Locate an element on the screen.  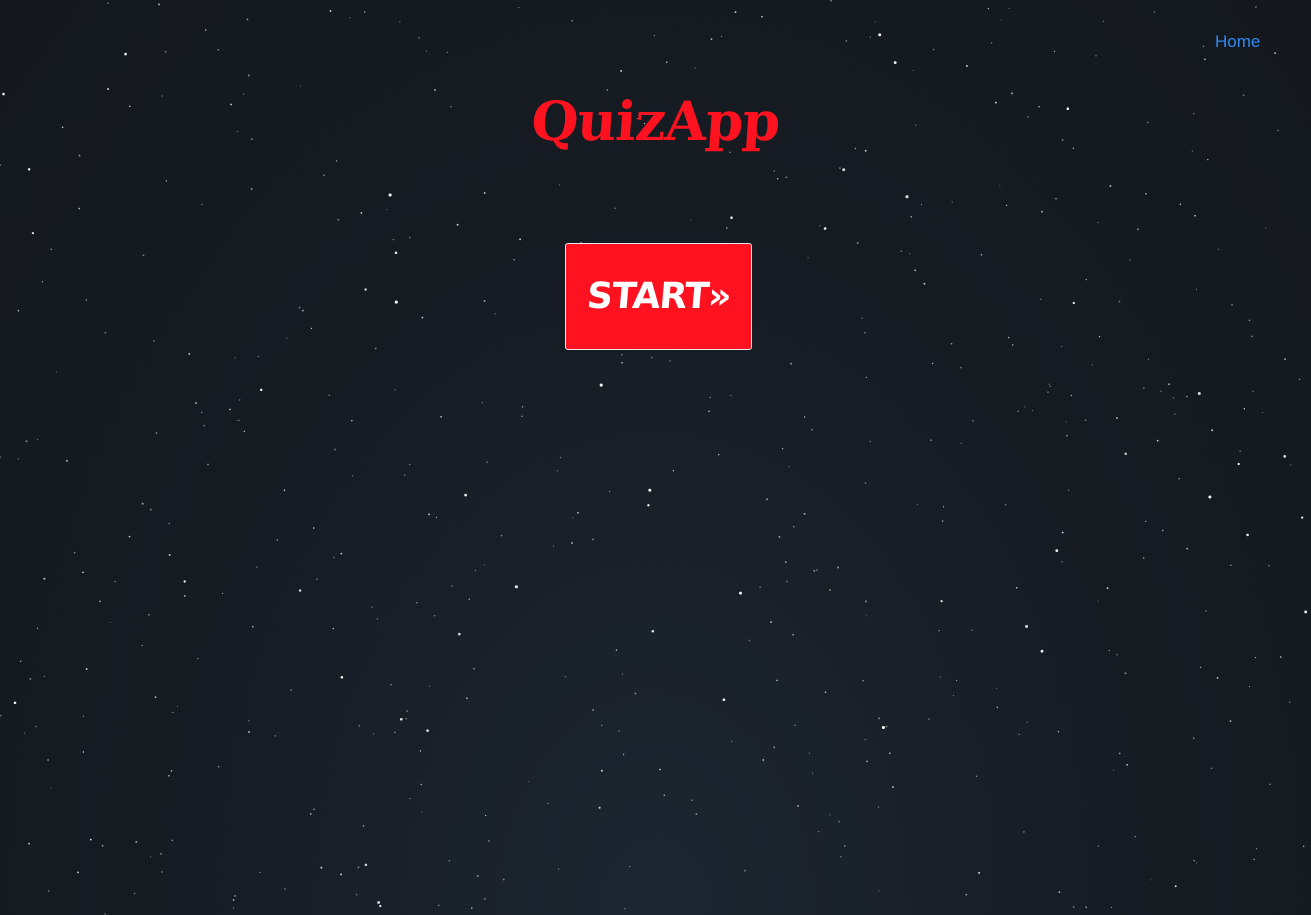
start-button: START» is located at coordinates (658, 296).